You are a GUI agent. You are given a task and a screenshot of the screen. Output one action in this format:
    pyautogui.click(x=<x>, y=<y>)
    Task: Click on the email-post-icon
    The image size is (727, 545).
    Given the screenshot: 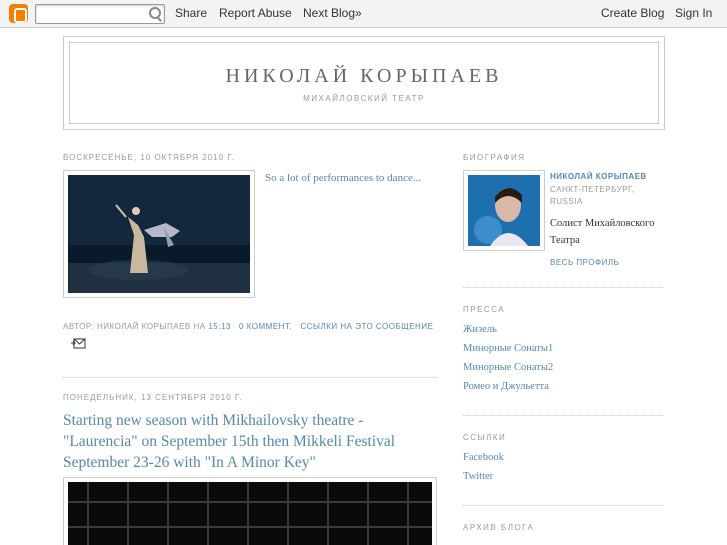 What is the action you would take?
    pyautogui.click(x=78, y=343)
    